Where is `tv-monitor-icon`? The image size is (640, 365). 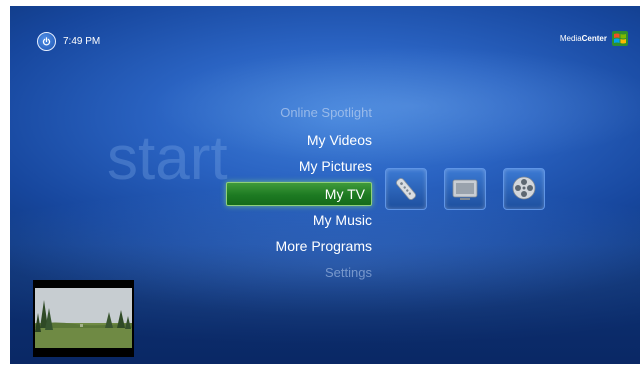
tv-monitor-icon is located at coordinates (465, 189).